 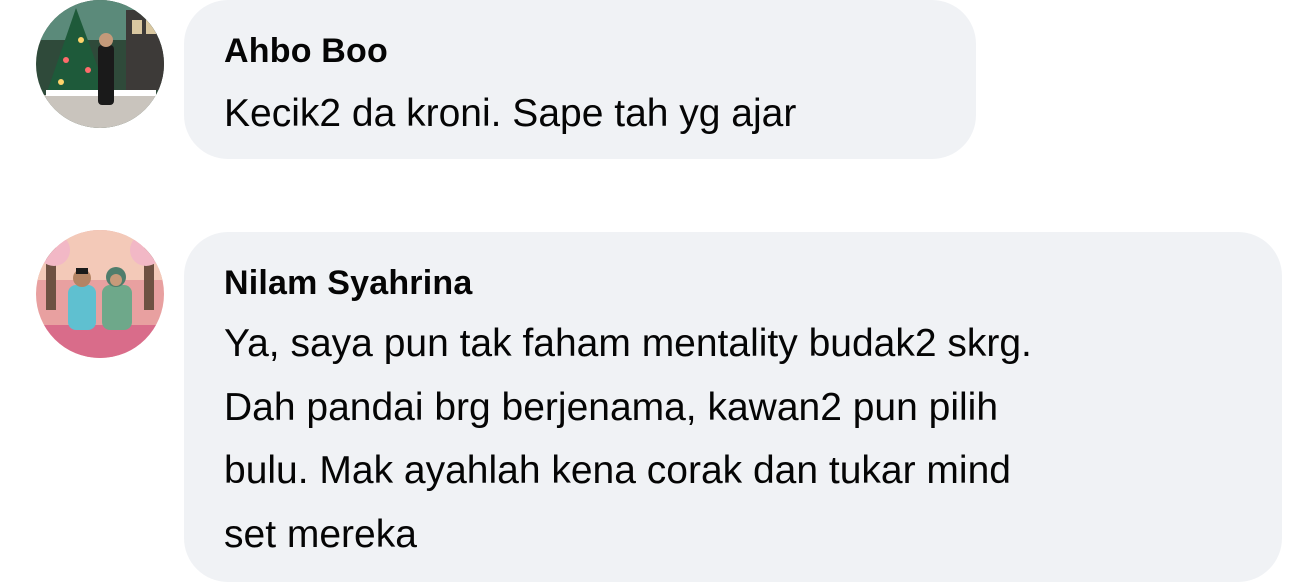 What do you see at coordinates (320, 534) in the screenshot?
I see `comment-text-line: set mereka` at bounding box center [320, 534].